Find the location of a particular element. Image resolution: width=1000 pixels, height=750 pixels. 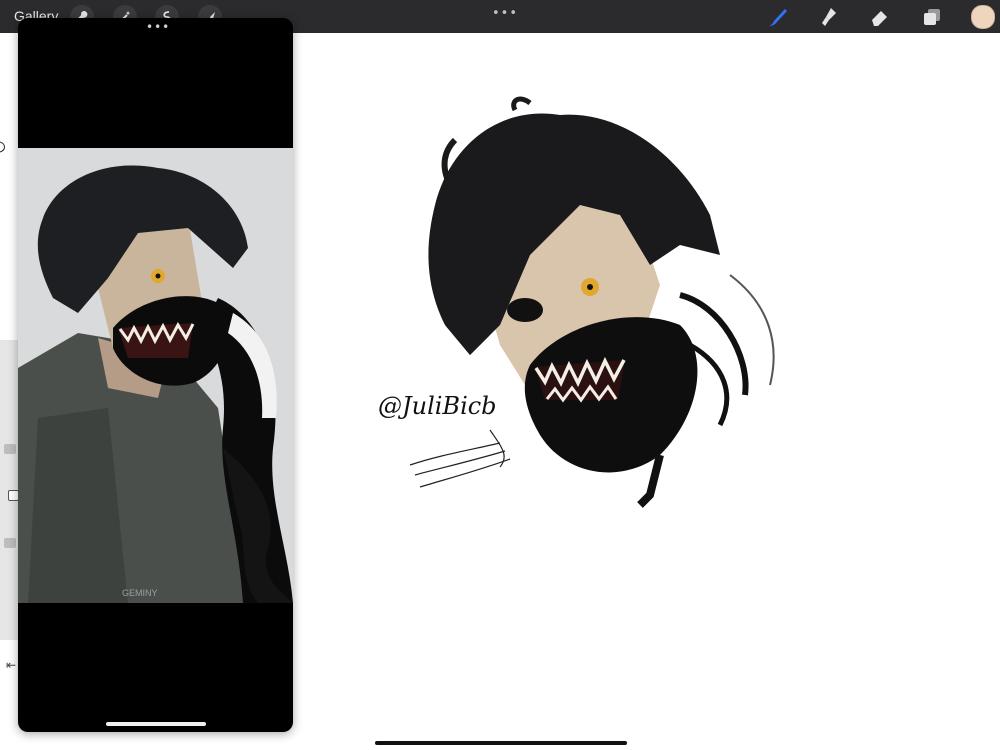

brush-size-slider-handle is located at coordinates (10, 449).